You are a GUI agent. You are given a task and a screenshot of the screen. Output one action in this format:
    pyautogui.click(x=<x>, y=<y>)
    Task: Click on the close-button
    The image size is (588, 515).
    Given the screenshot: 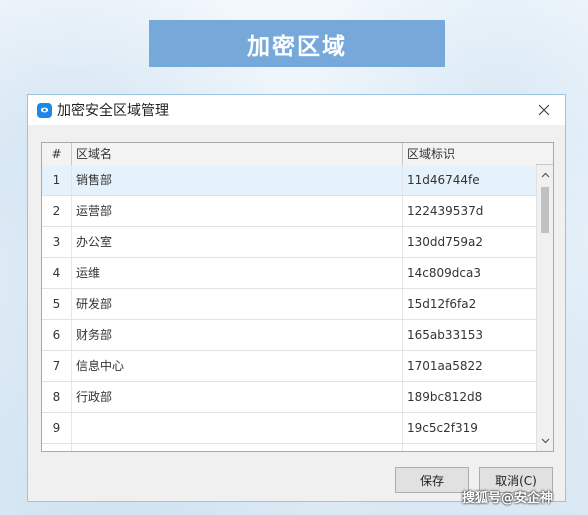 What is the action you would take?
    pyautogui.click(x=544, y=110)
    